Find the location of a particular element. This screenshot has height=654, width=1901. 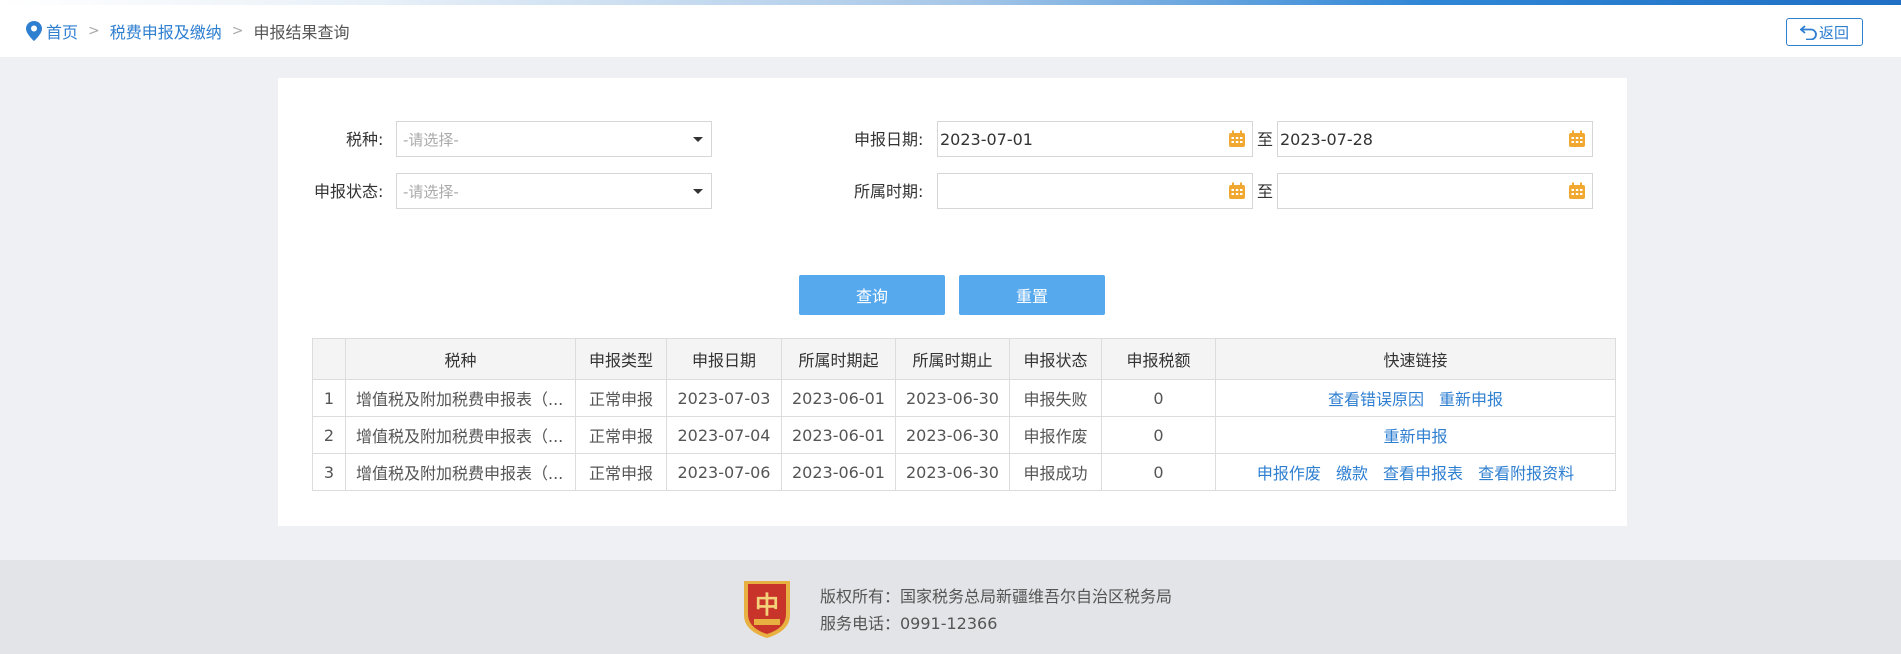

tax-type-label: 税种: is located at coordinates (365, 139).